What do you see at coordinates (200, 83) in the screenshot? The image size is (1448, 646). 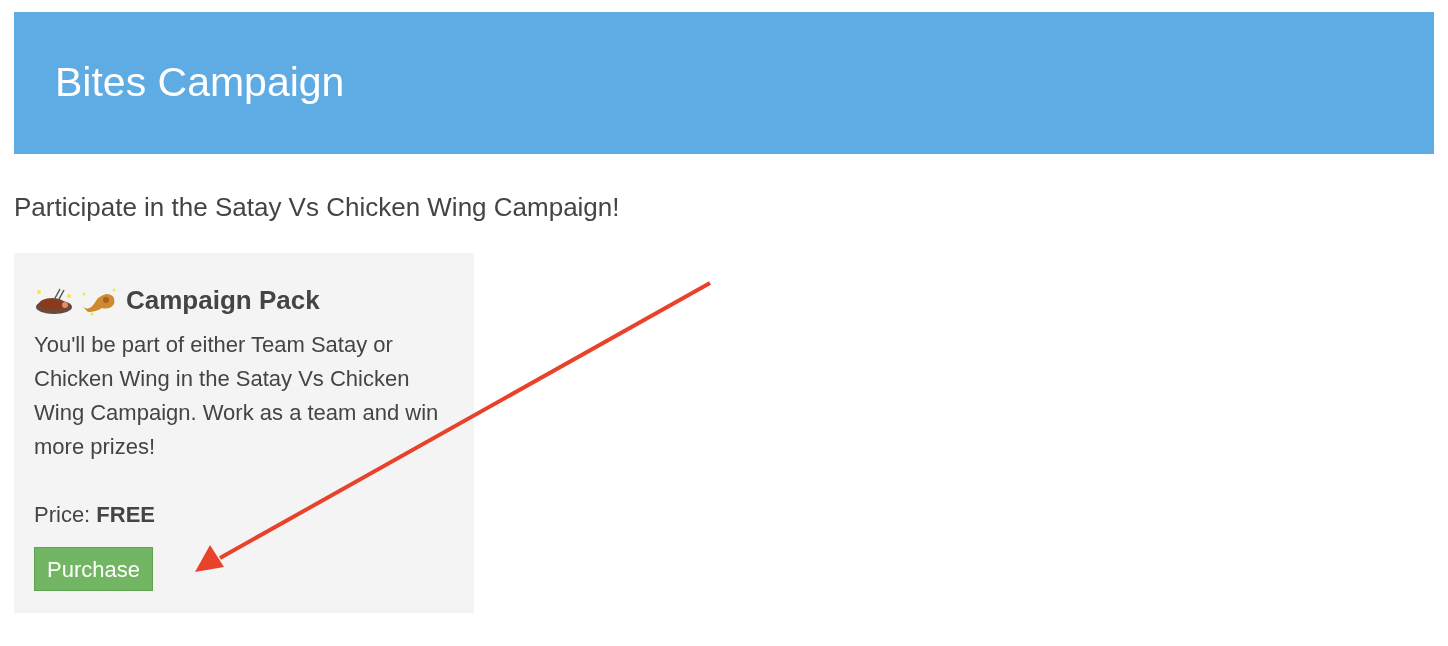 I see `page-title: Bites Campaign` at bounding box center [200, 83].